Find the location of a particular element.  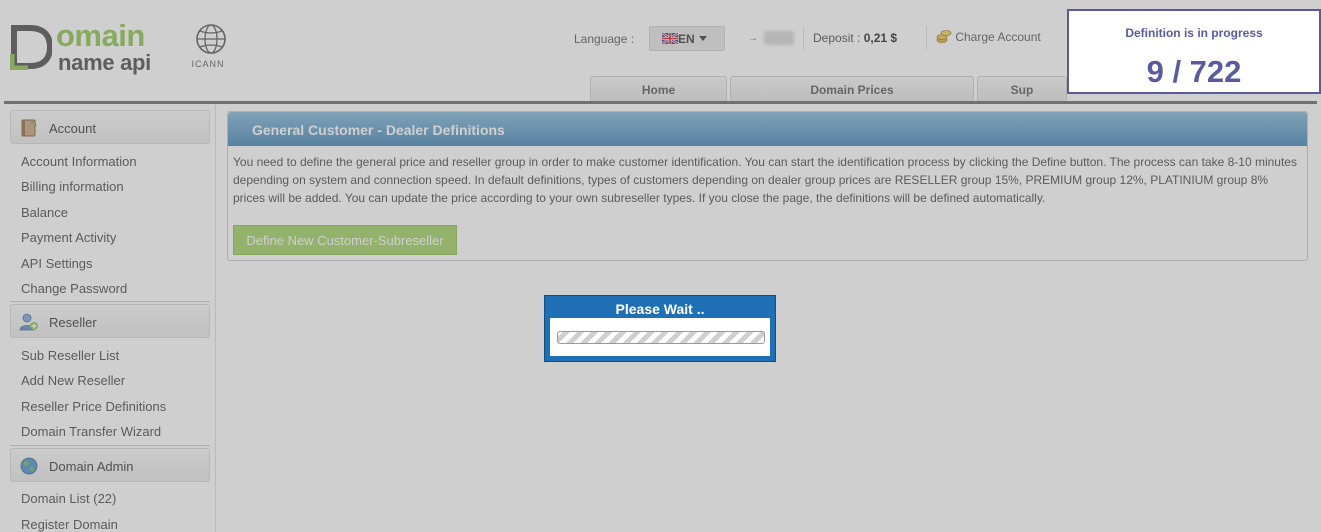

progress-count: 9 / 722 is located at coordinates (1194, 71).